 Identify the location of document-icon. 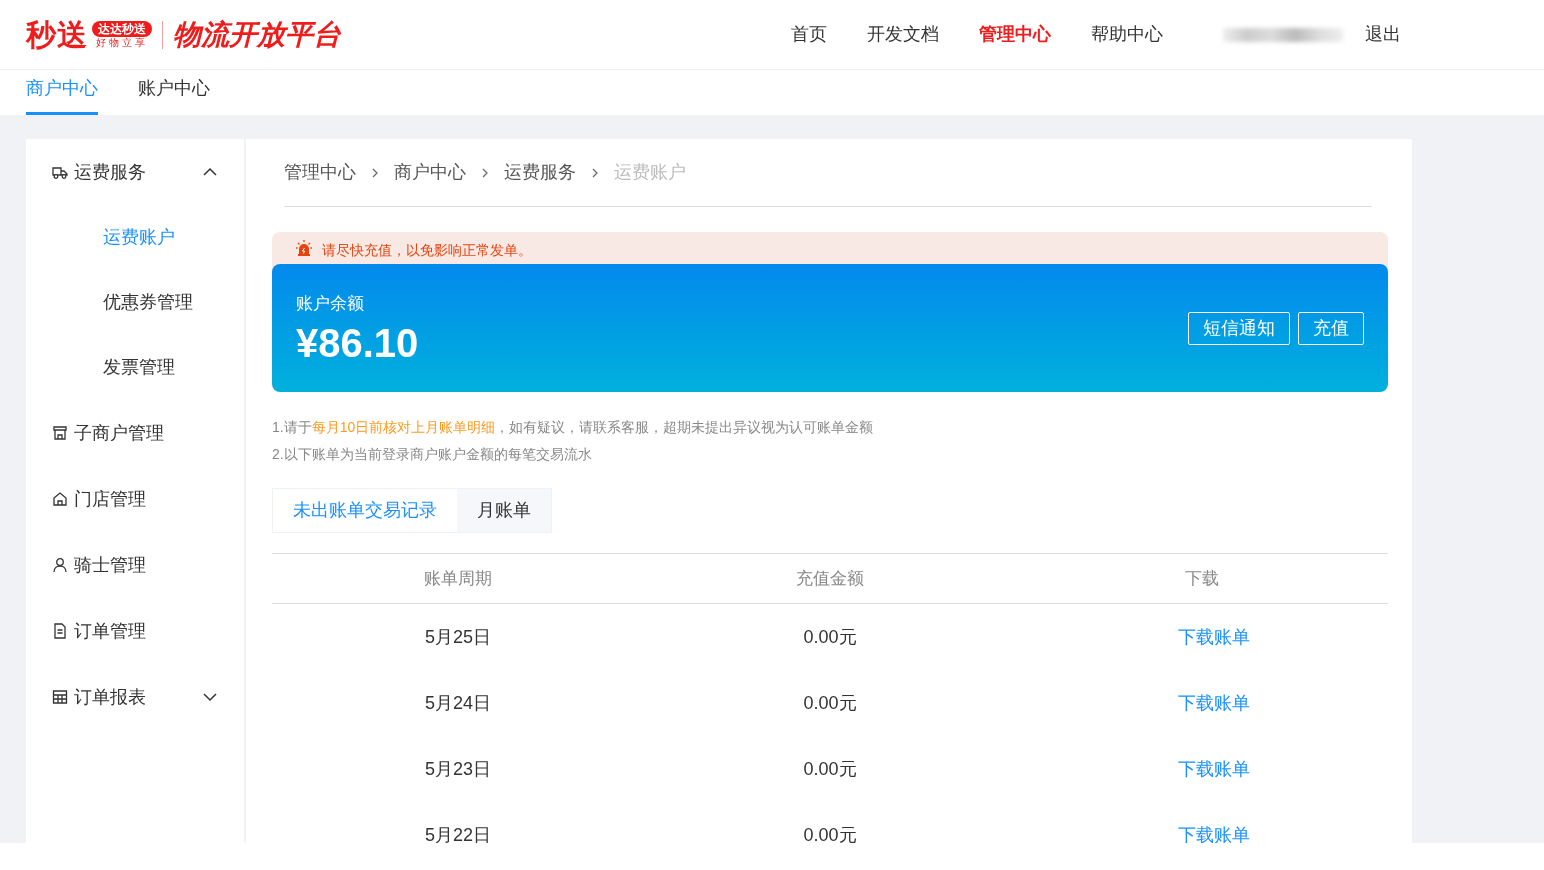
(60, 631).